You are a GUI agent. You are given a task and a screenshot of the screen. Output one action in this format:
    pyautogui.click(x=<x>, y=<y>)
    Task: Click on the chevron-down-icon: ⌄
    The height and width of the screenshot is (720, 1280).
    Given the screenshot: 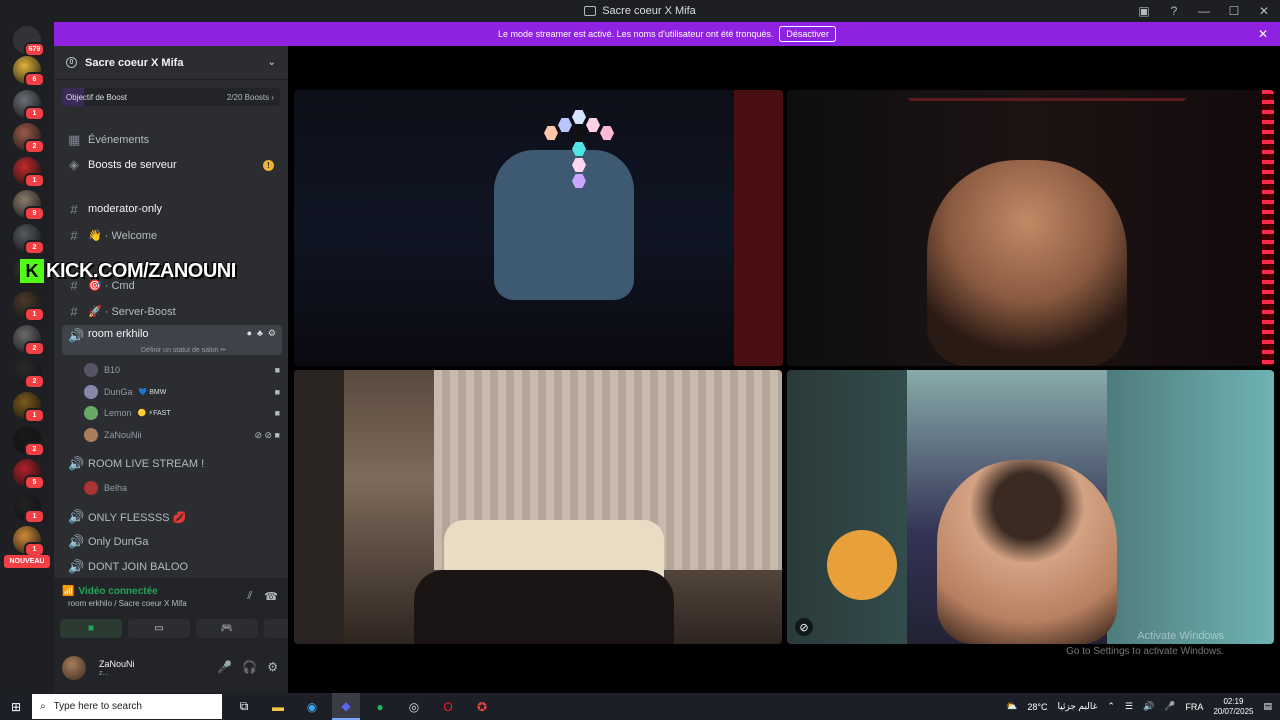 What is the action you would take?
    pyautogui.click(x=271, y=62)
    